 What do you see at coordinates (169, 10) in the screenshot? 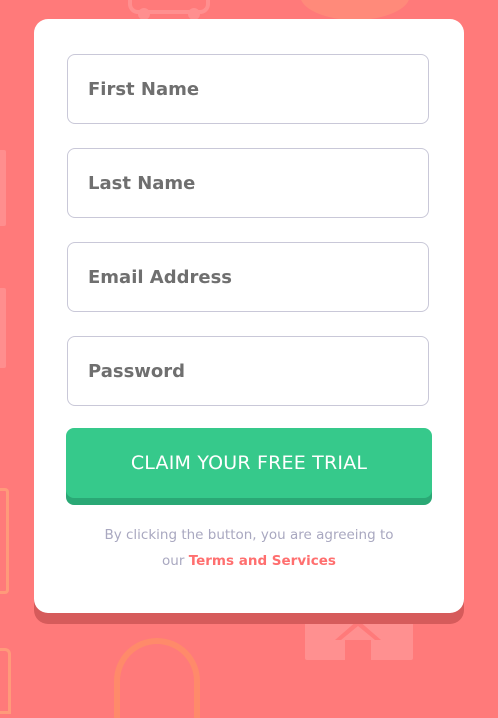
I see `cart-icon` at bounding box center [169, 10].